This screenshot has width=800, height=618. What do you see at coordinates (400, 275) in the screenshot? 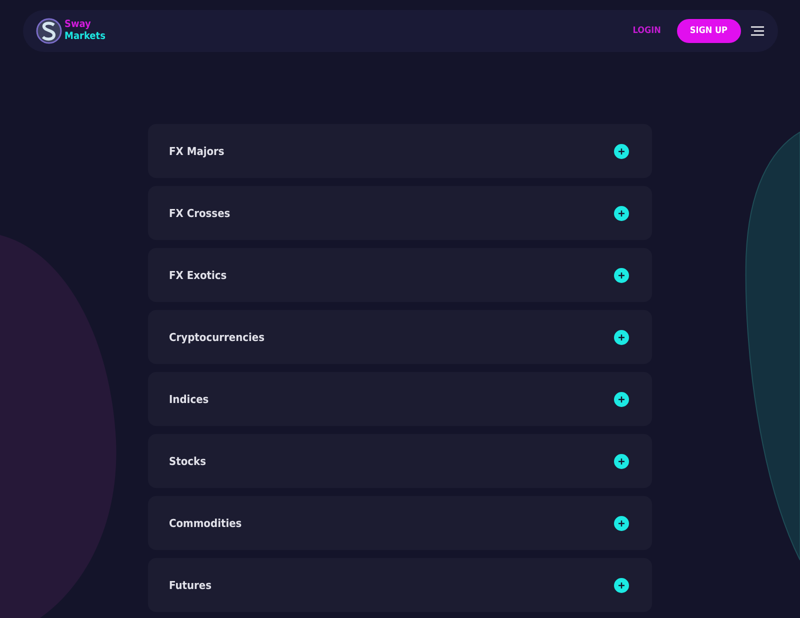
I see `accordion-item: FX Exotics` at bounding box center [400, 275].